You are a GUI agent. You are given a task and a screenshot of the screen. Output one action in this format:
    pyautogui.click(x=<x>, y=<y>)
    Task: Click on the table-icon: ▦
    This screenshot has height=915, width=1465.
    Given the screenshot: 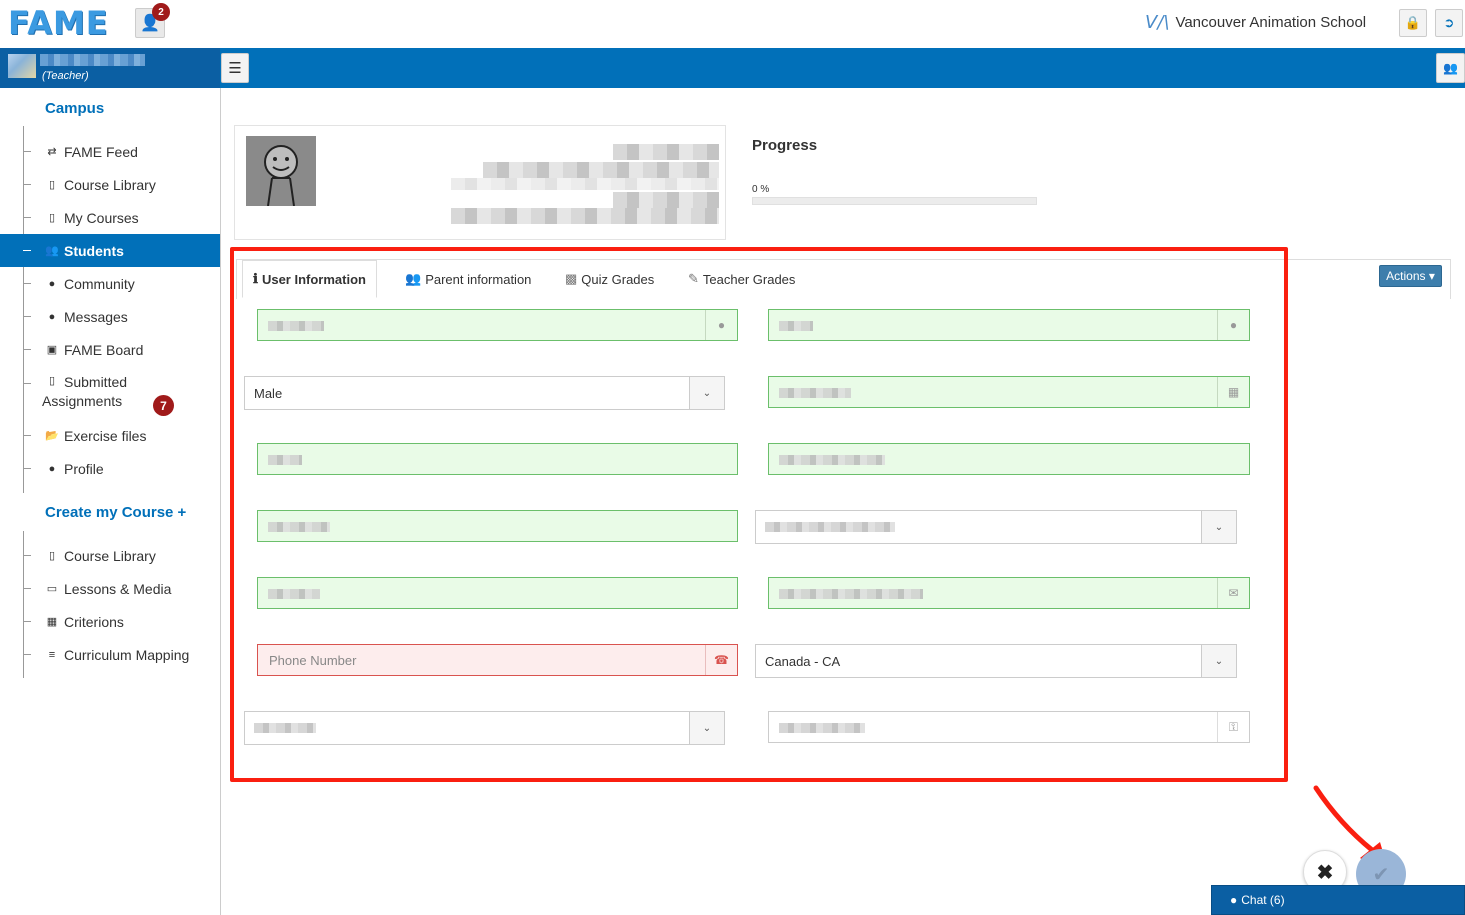 What is the action you would take?
    pyautogui.click(x=52, y=622)
    